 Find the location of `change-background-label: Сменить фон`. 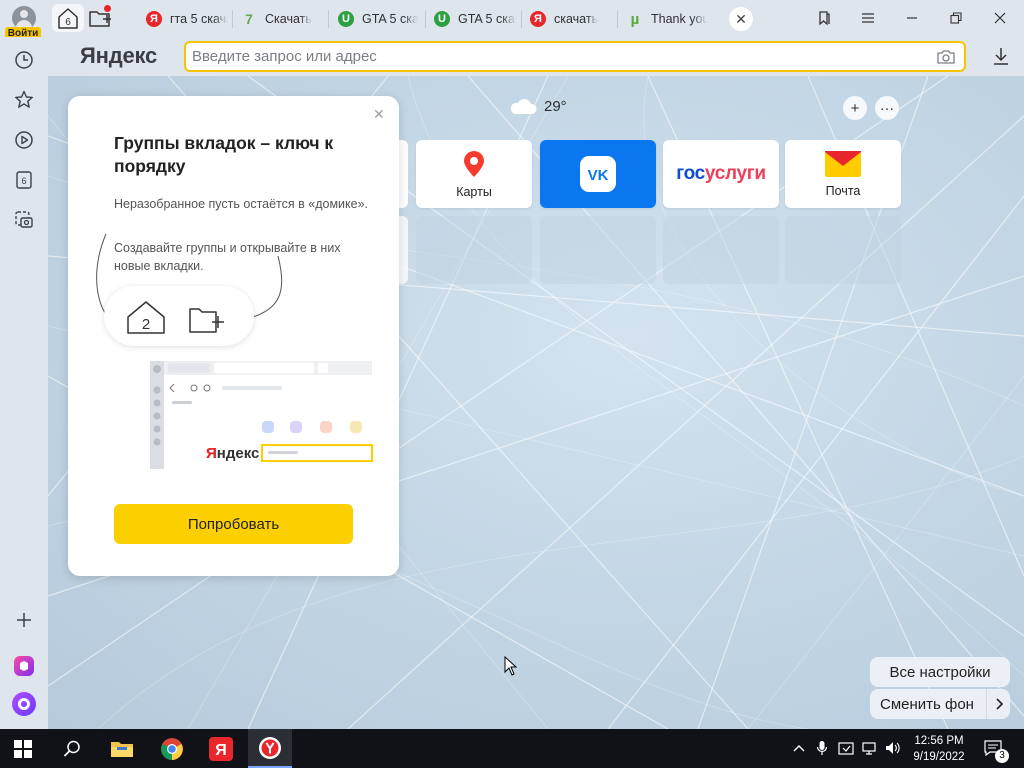

change-background-label: Сменить фон is located at coordinates (927, 704).